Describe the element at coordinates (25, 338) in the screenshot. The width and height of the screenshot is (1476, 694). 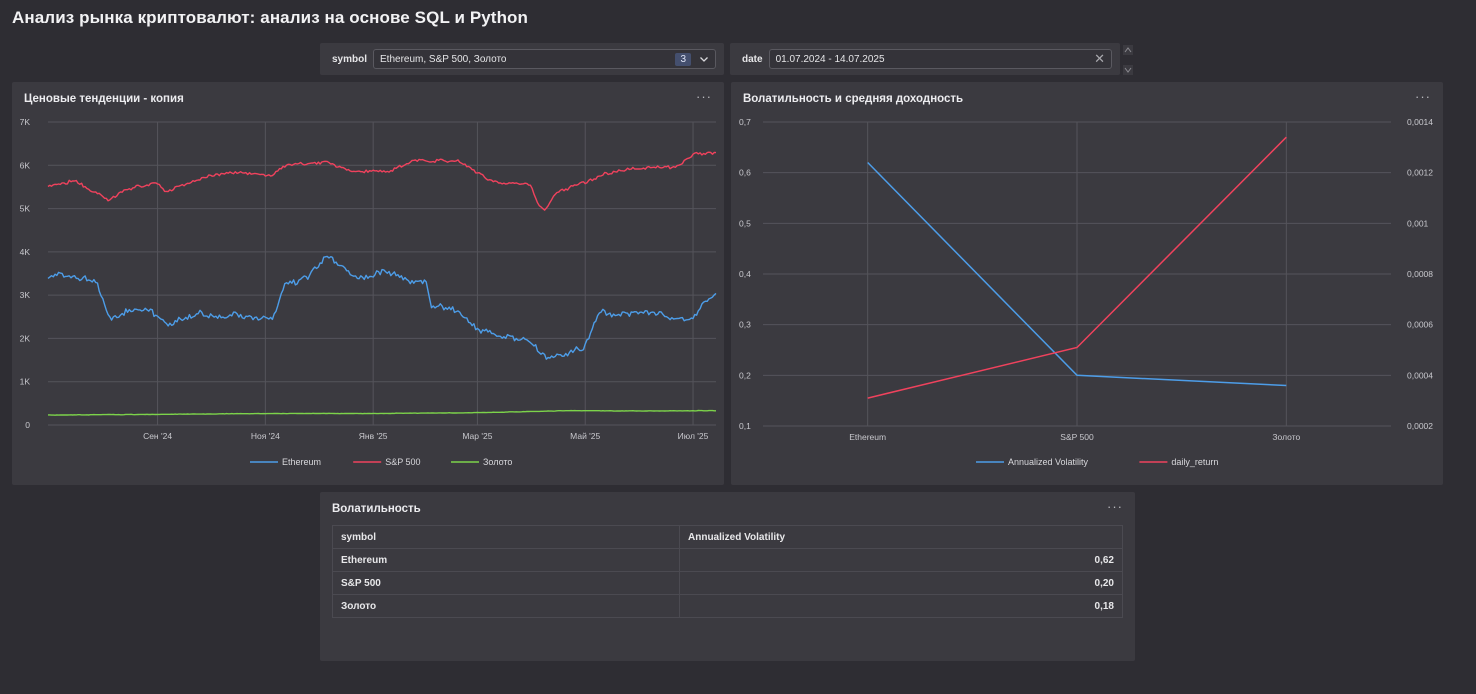
I see `y-tick-label: 2K` at that location.